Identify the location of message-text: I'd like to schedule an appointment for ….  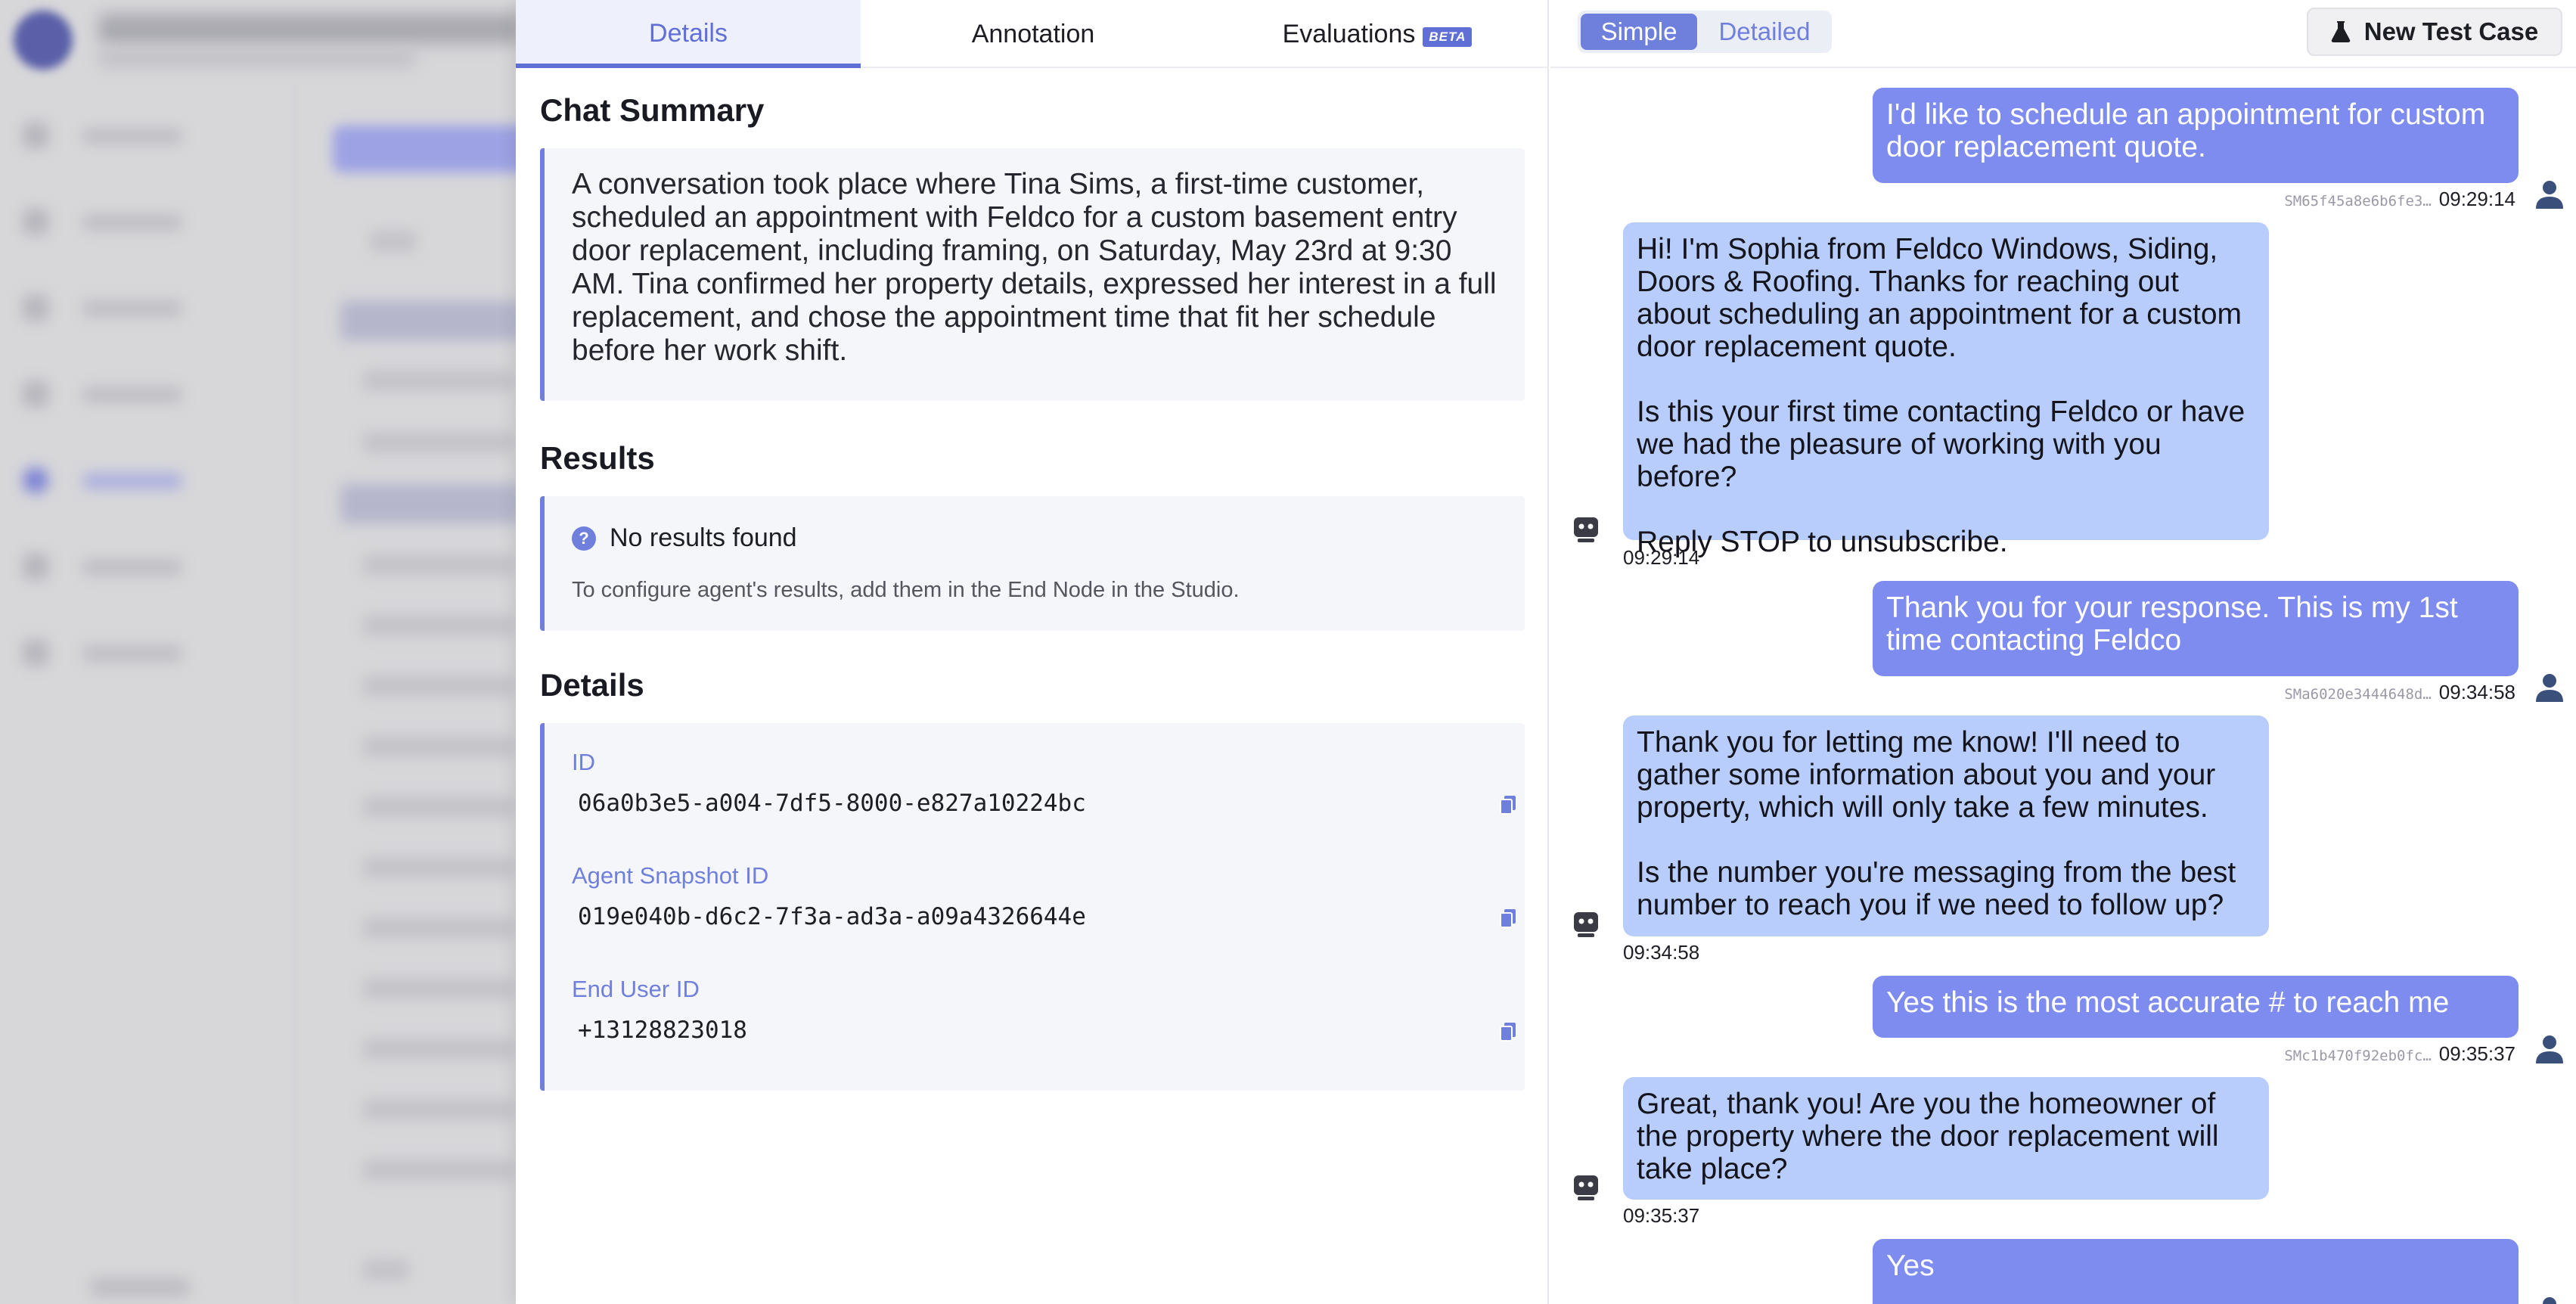
(2186, 130).